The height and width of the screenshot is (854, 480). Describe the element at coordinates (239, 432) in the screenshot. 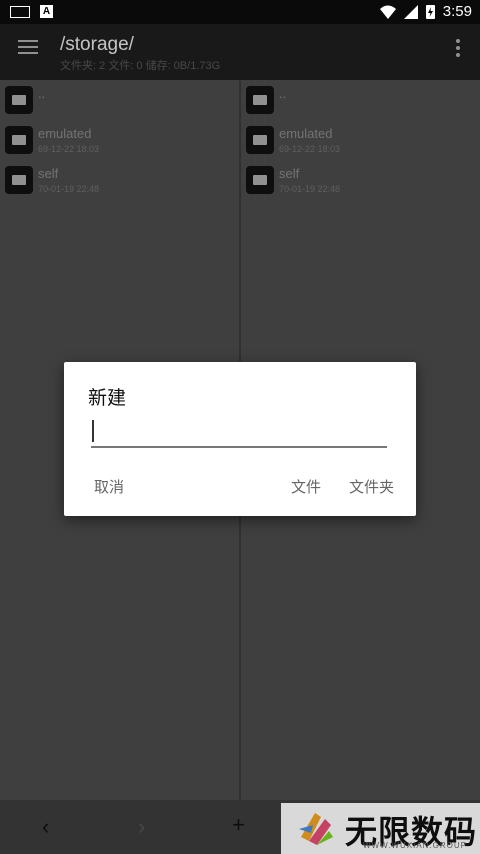

I see `name-input` at that location.